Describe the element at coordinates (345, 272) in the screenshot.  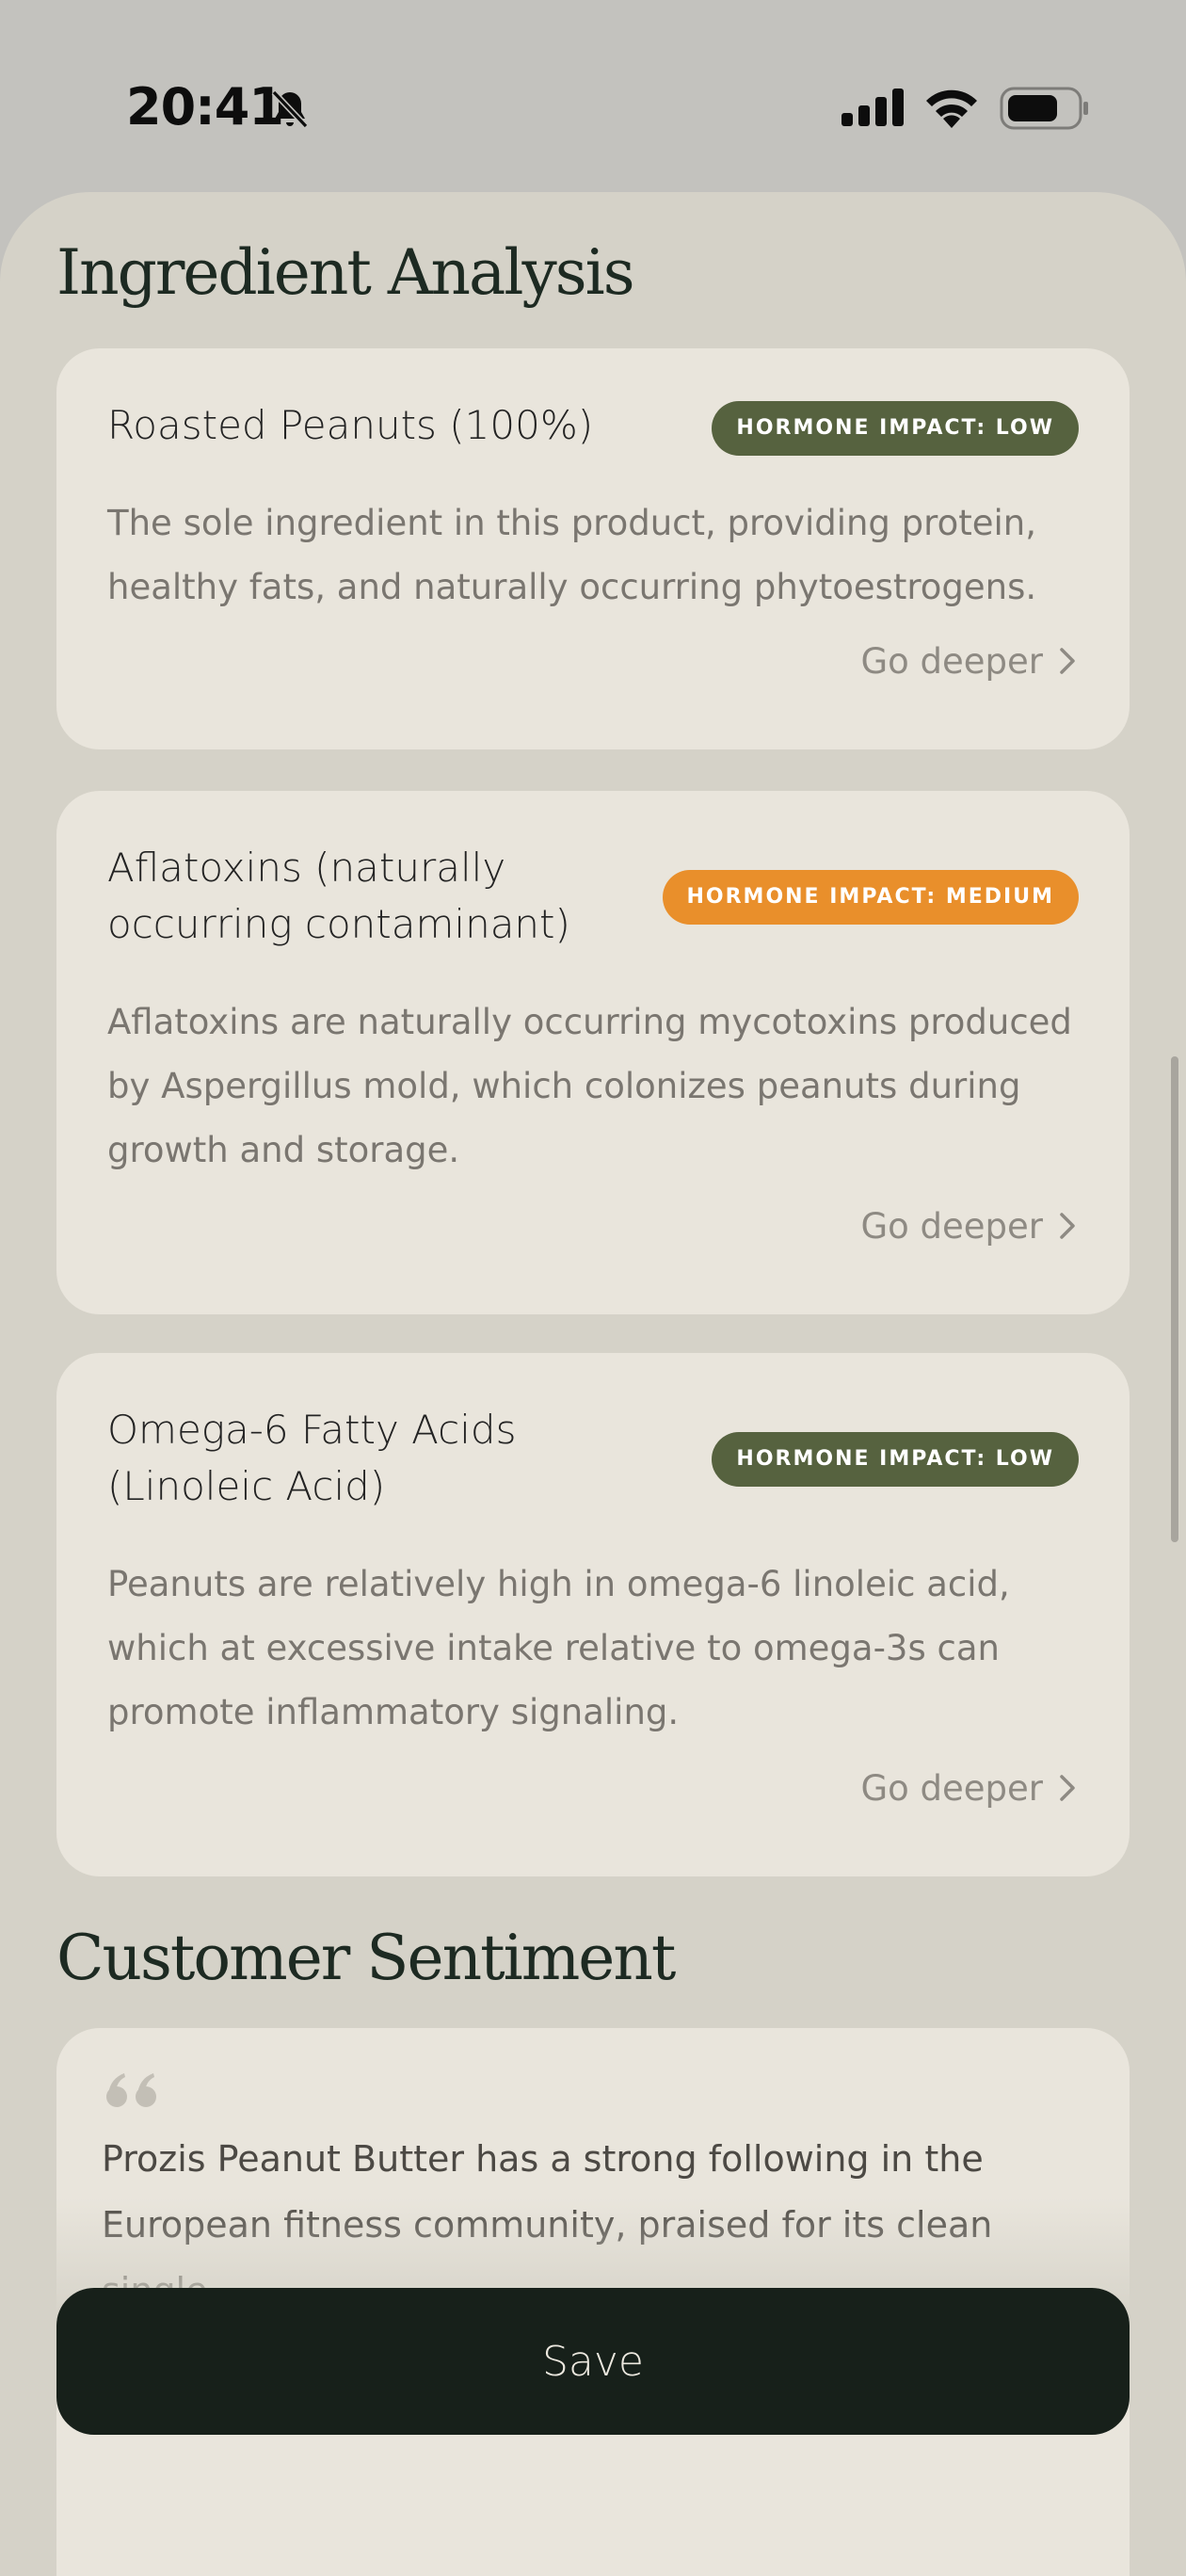
I see `ingredient-analysis-title: Ingredient Analysis` at that location.